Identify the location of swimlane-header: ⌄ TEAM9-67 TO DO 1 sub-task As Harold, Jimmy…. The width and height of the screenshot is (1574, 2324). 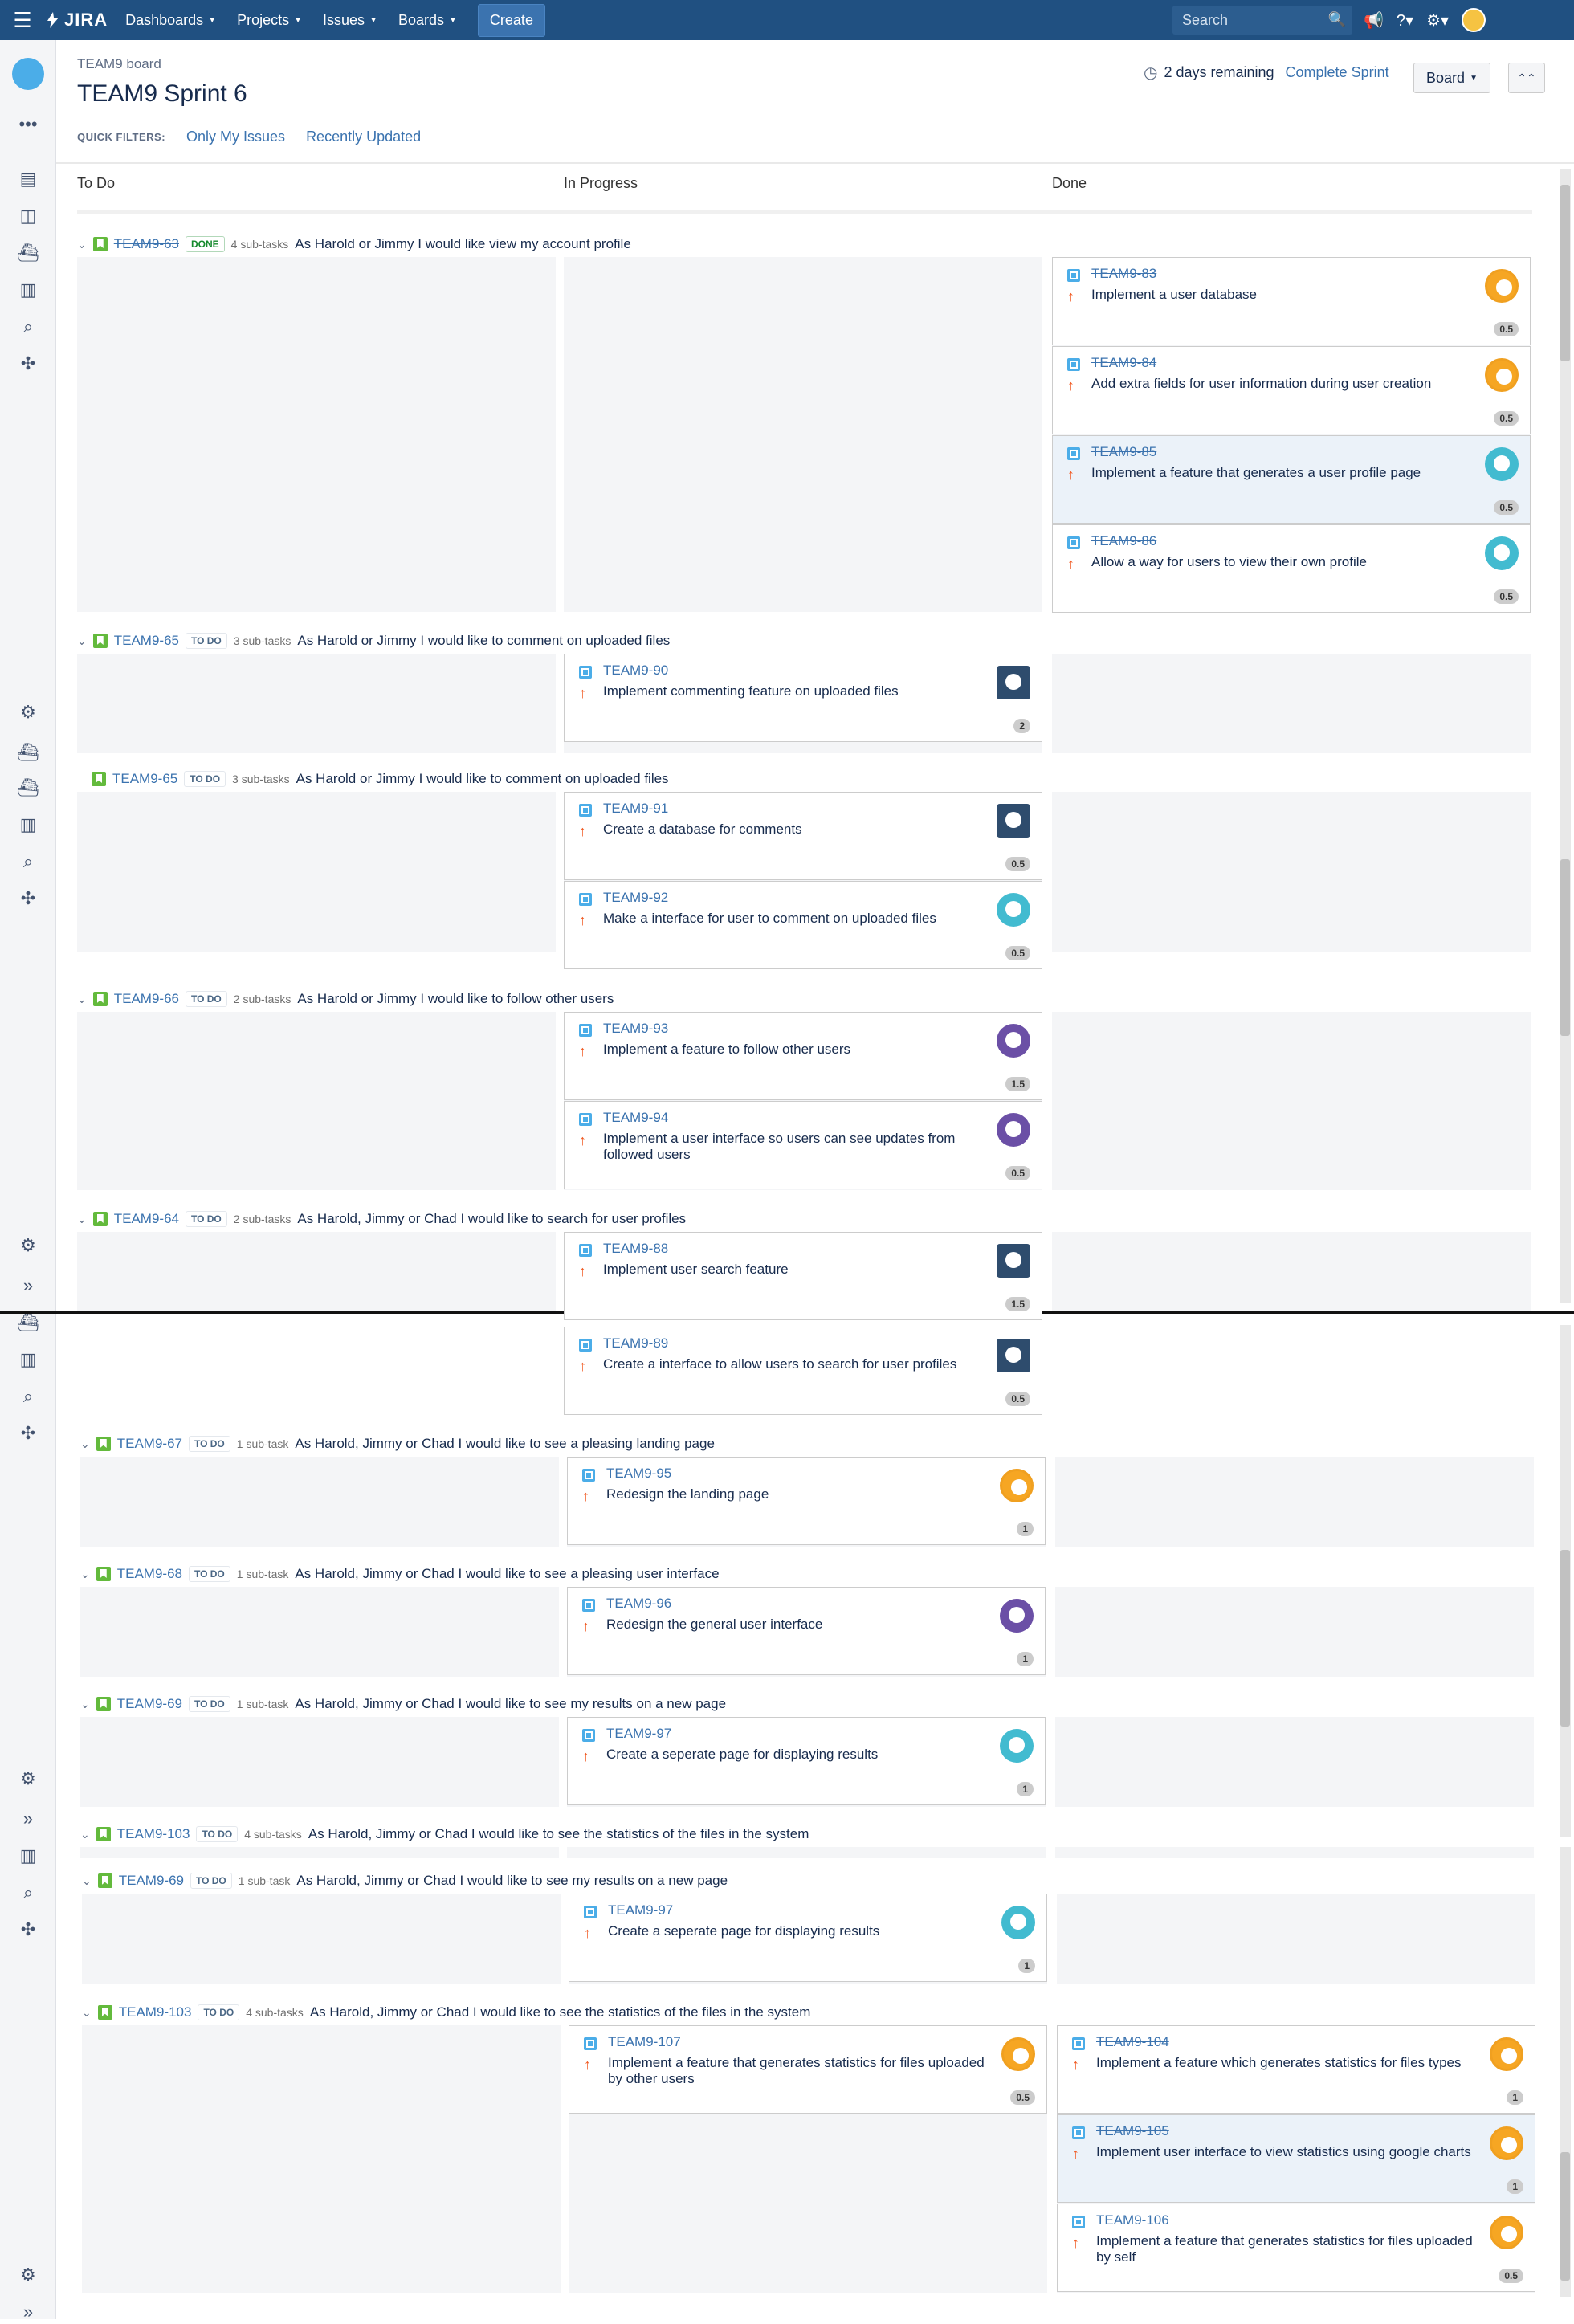
(397, 1444).